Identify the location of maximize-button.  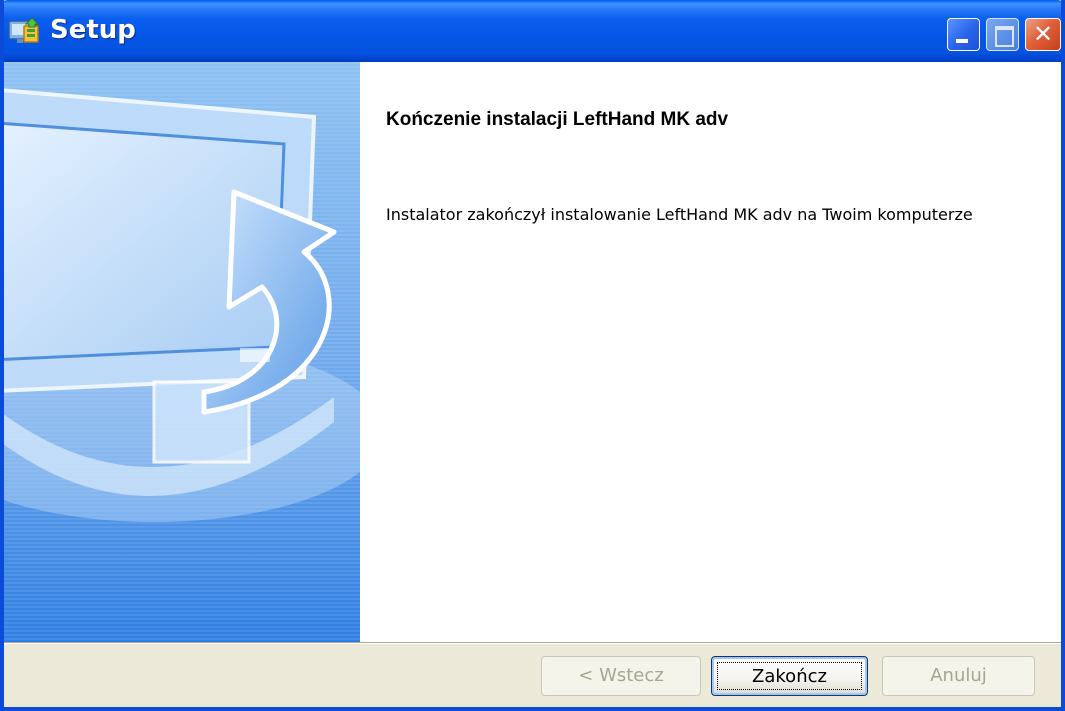
(1002, 34).